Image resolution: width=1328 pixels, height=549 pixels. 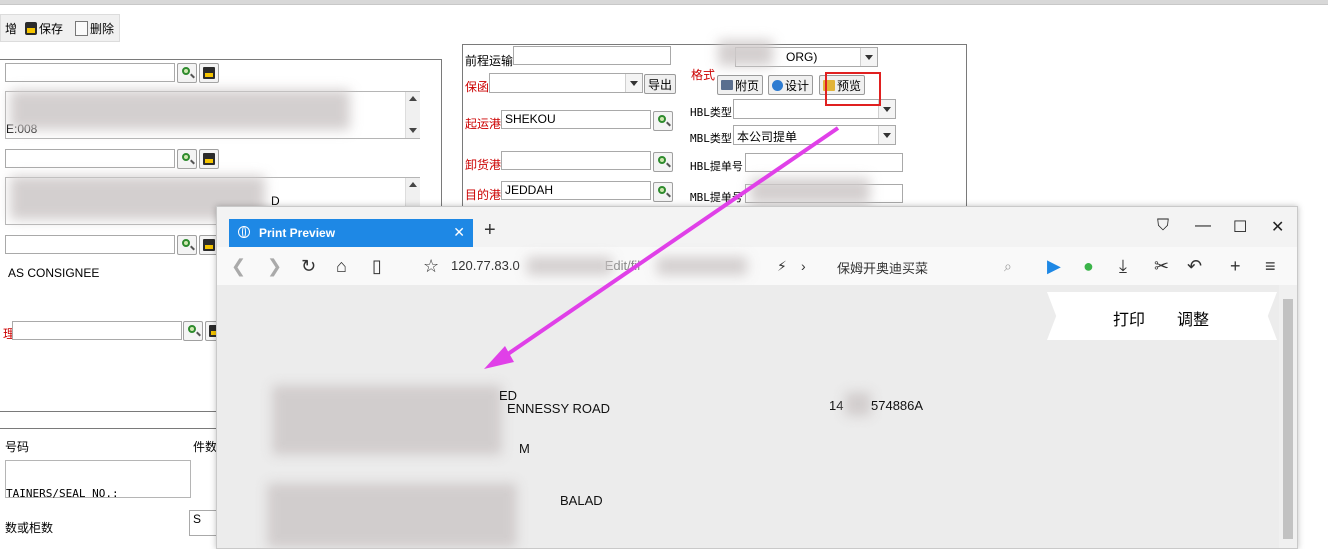 What do you see at coordinates (671, 242) in the screenshot?
I see `arrow-line` at bounding box center [671, 242].